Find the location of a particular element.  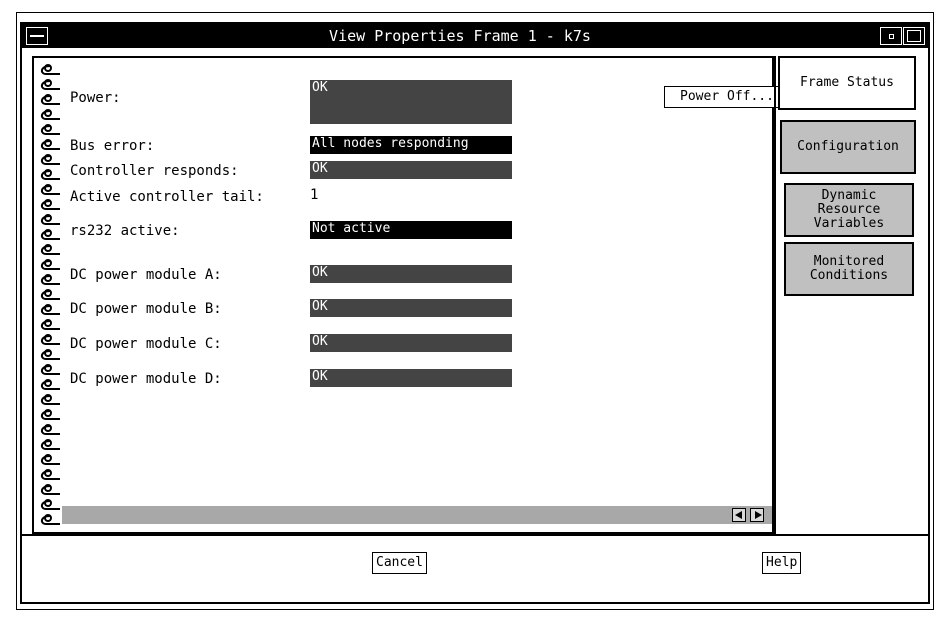

dc-module-a-label: DC power module A: is located at coordinates (146, 275).